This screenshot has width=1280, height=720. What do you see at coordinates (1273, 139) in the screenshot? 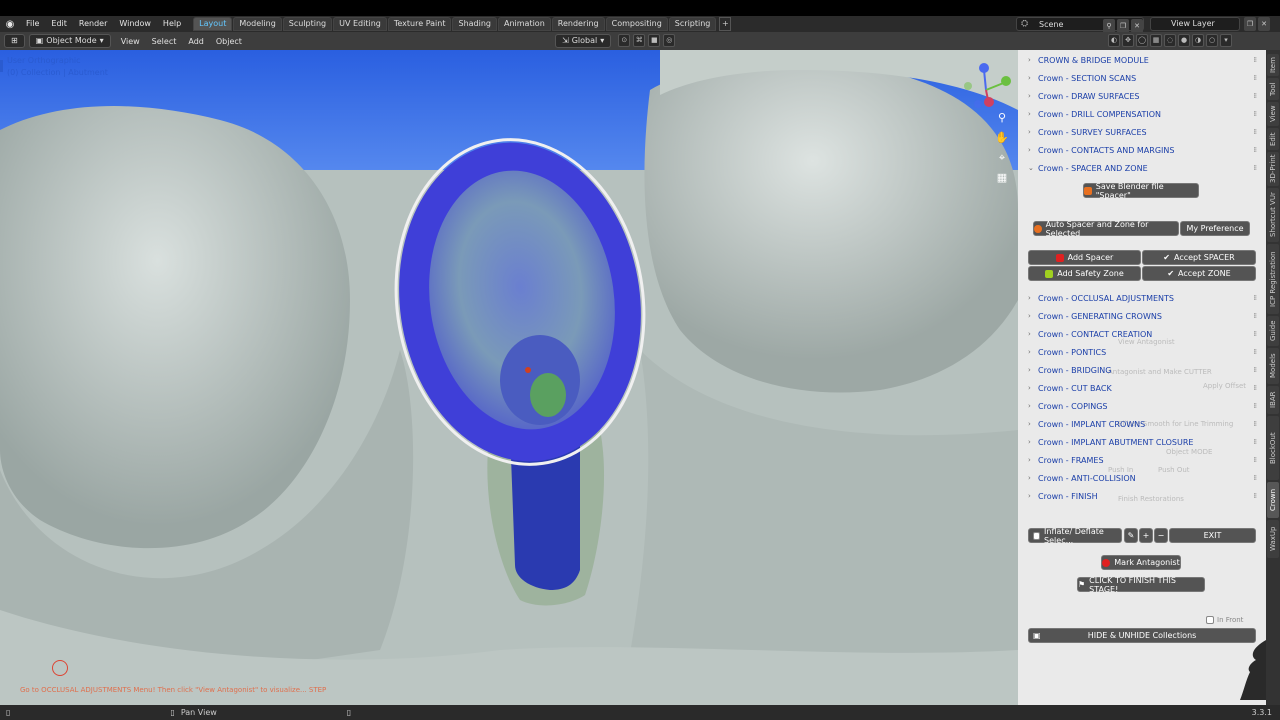
I see `tab-edit: Edit` at bounding box center [1273, 139].